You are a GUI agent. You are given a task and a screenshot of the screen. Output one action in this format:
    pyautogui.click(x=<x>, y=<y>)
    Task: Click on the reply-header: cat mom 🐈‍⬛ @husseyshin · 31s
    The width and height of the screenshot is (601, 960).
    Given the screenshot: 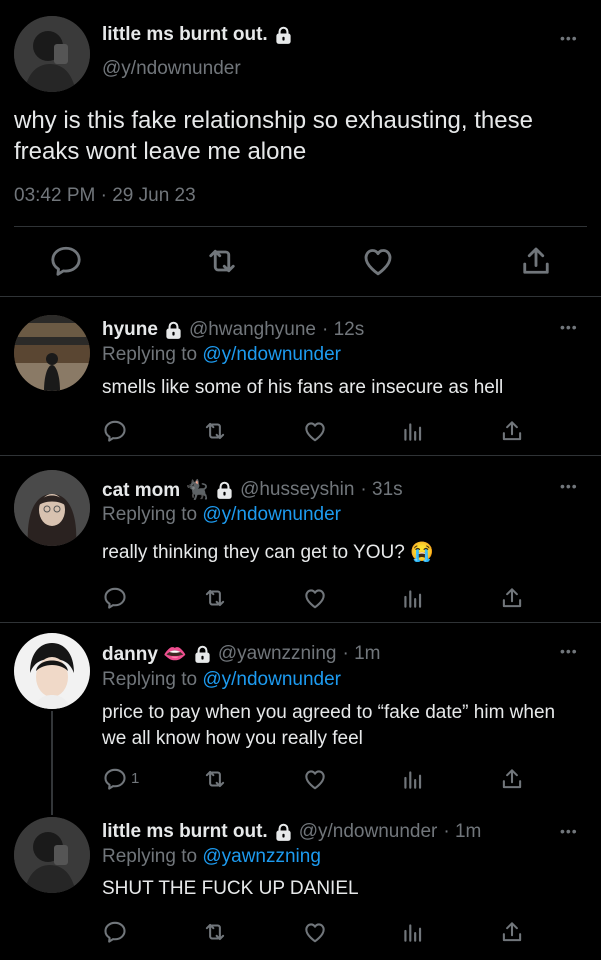 What is the action you would take?
    pyautogui.click(x=252, y=490)
    